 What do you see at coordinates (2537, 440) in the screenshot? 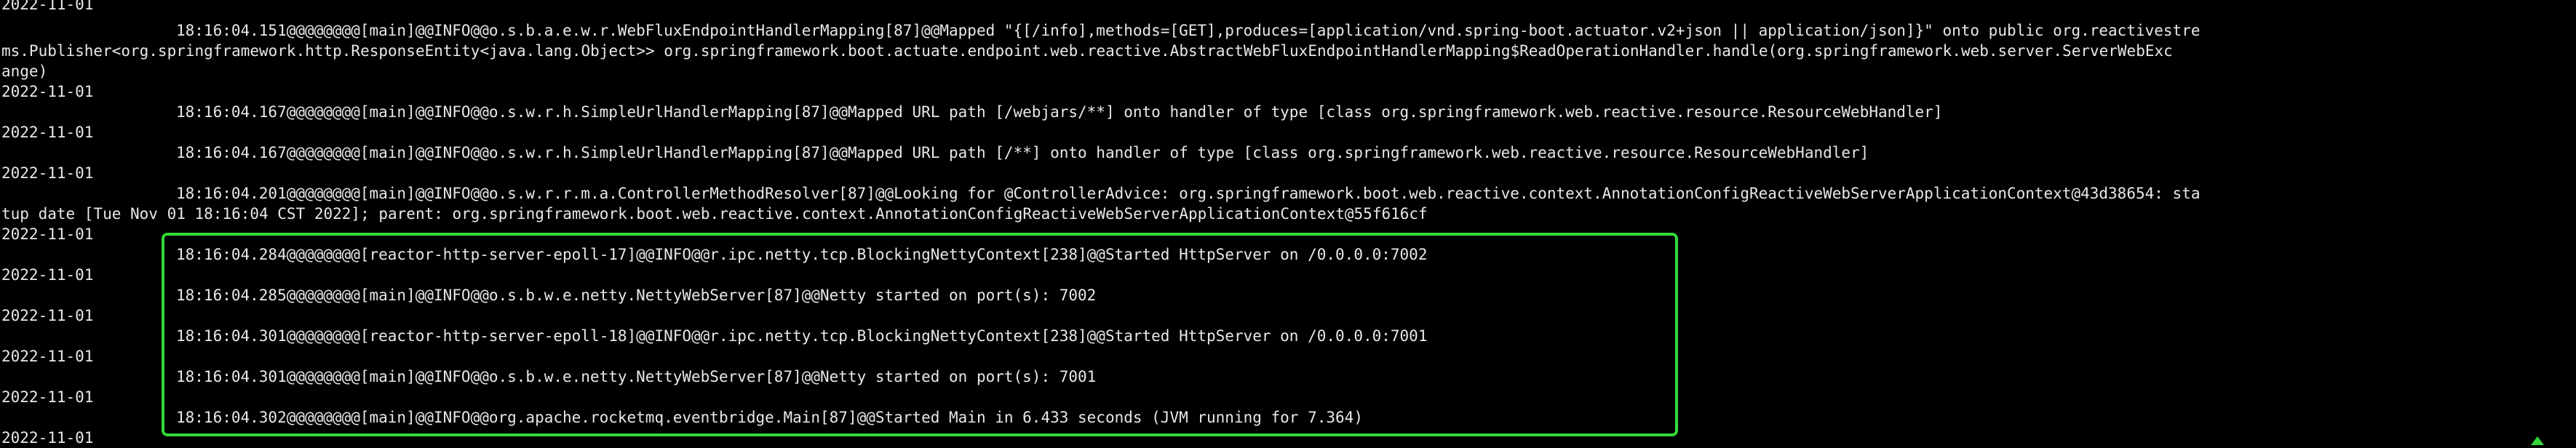
I see `caret-up-icon` at bounding box center [2537, 440].